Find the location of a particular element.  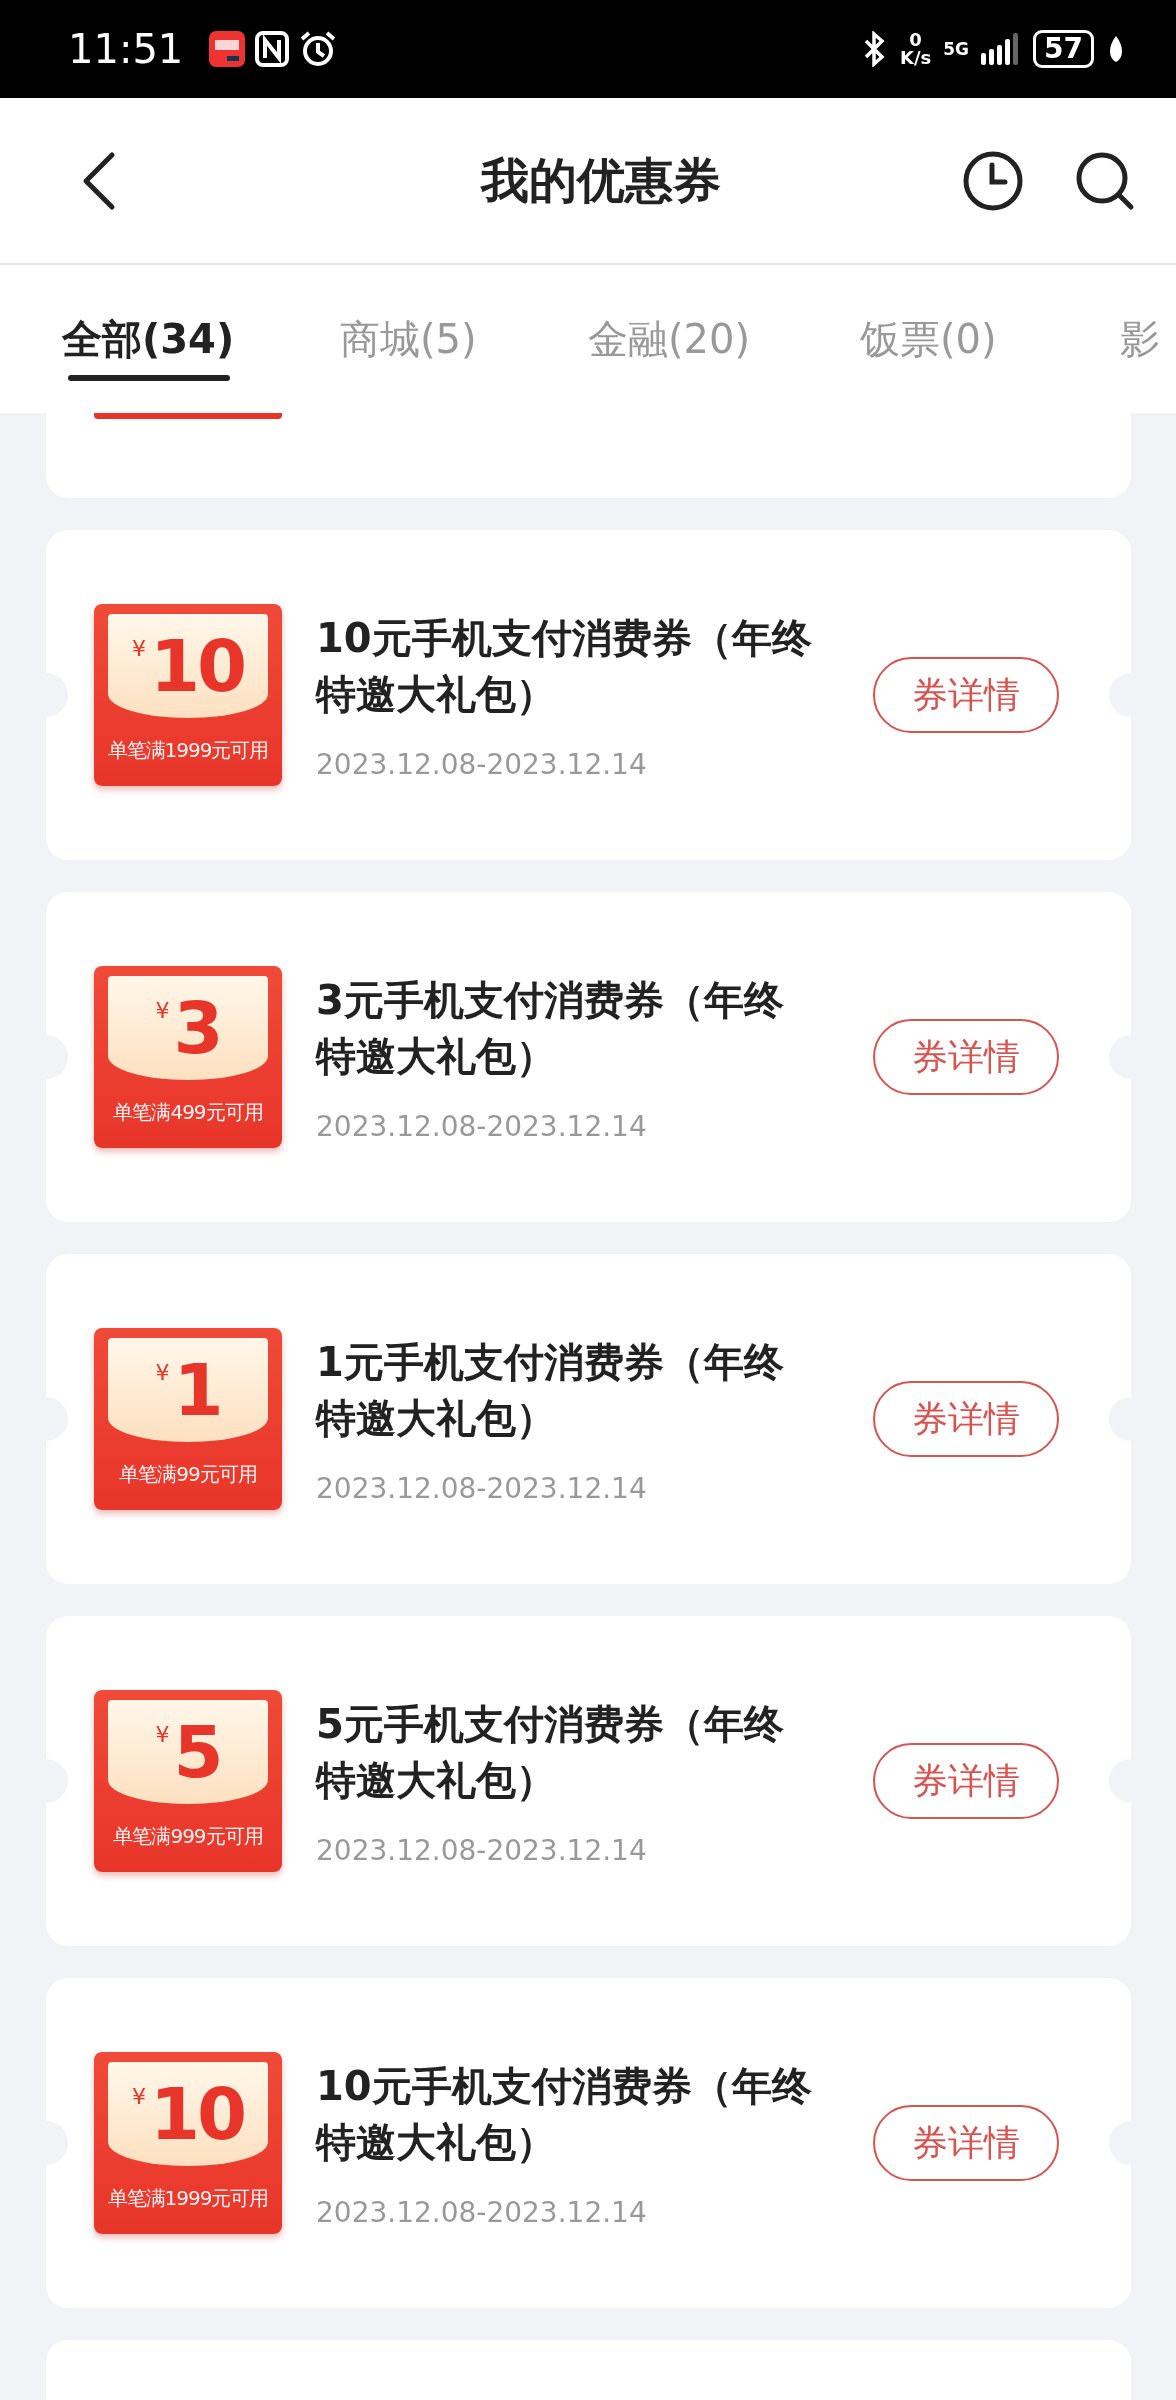

history-button is located at coordinates (993, 180).